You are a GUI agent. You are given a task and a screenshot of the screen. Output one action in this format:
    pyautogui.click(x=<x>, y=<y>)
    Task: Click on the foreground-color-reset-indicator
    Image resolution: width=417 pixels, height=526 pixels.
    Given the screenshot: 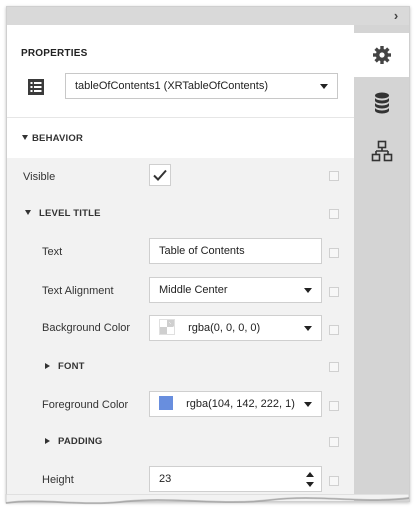 What is the action you would take?
    pyautogui.click(x=334, y=406)
    